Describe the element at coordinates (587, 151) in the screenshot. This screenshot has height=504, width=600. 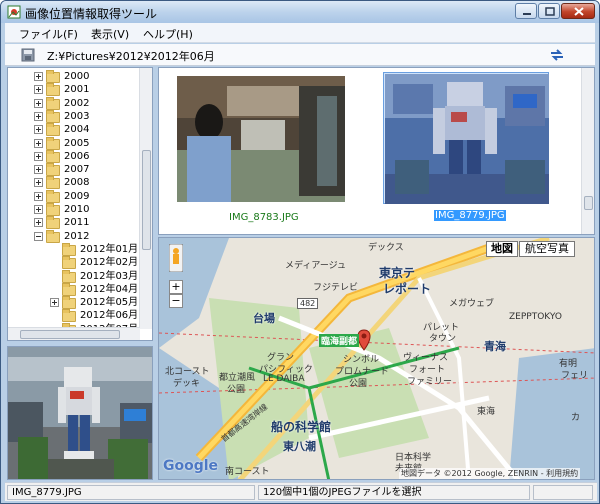
I see `thumbnail-vertical-scrollbar` at that location.